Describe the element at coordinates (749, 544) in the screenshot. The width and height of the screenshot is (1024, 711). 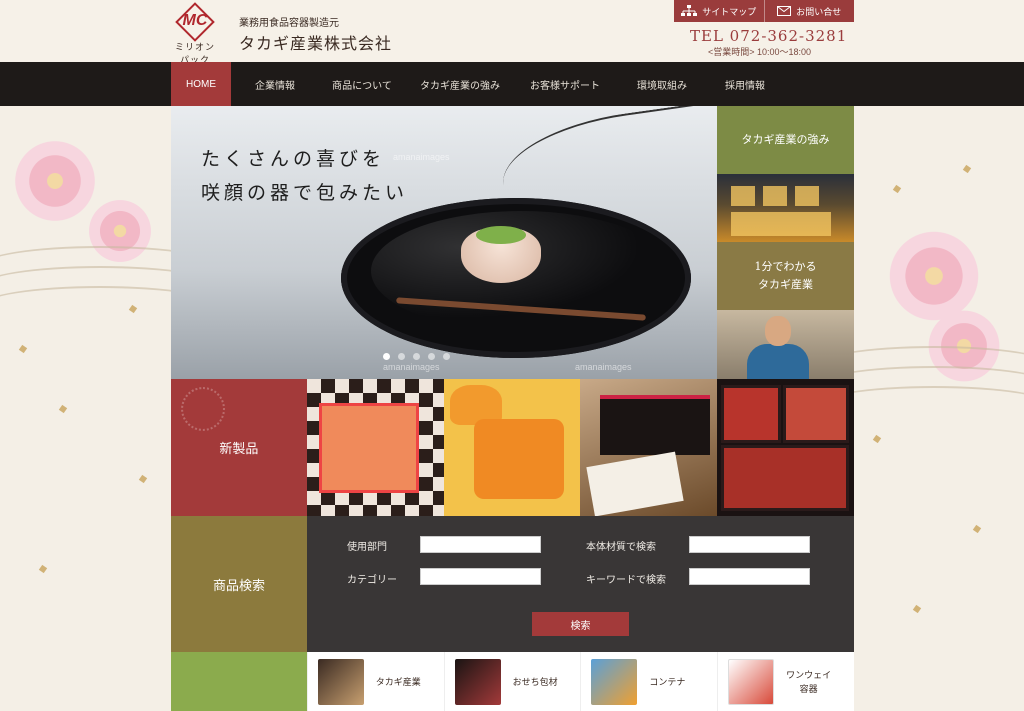
I see `material-input` at that location.